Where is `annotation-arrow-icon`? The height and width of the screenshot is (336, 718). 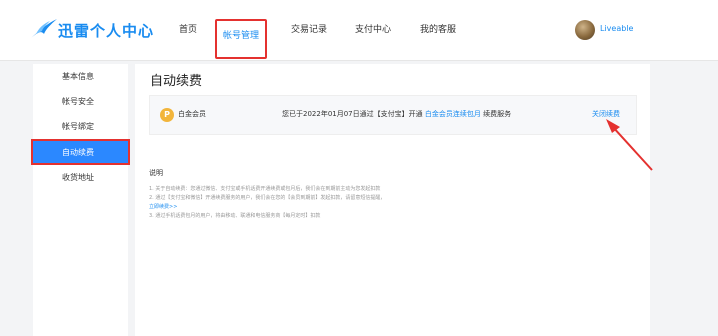 annotation-arrow-icon is located at coordinates (629, 145).